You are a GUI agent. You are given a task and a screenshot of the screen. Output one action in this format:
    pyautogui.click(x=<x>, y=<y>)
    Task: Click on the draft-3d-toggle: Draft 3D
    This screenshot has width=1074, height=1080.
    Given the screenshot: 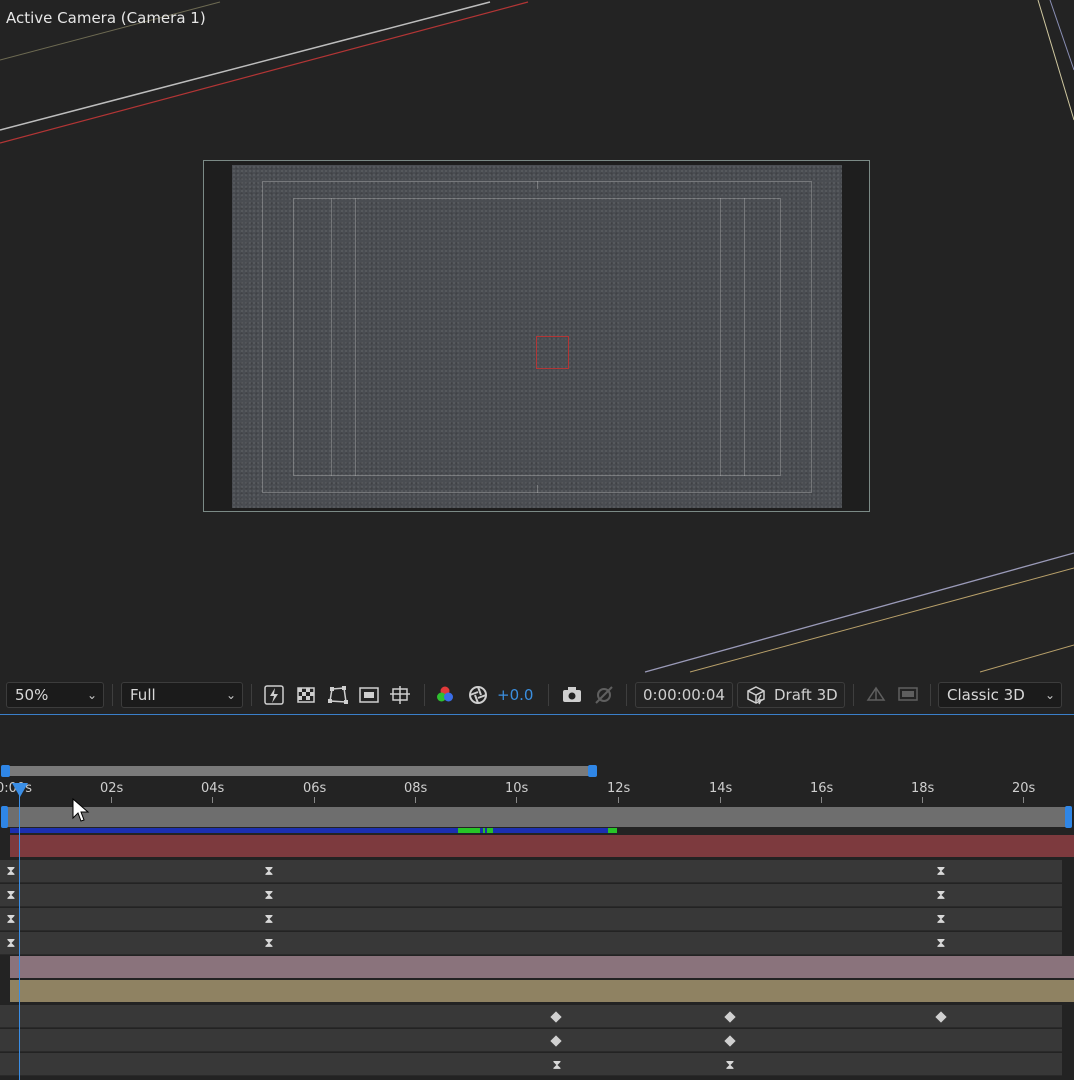 What is the action you would take?
    pyautogui.click(x=791, y=695)
    